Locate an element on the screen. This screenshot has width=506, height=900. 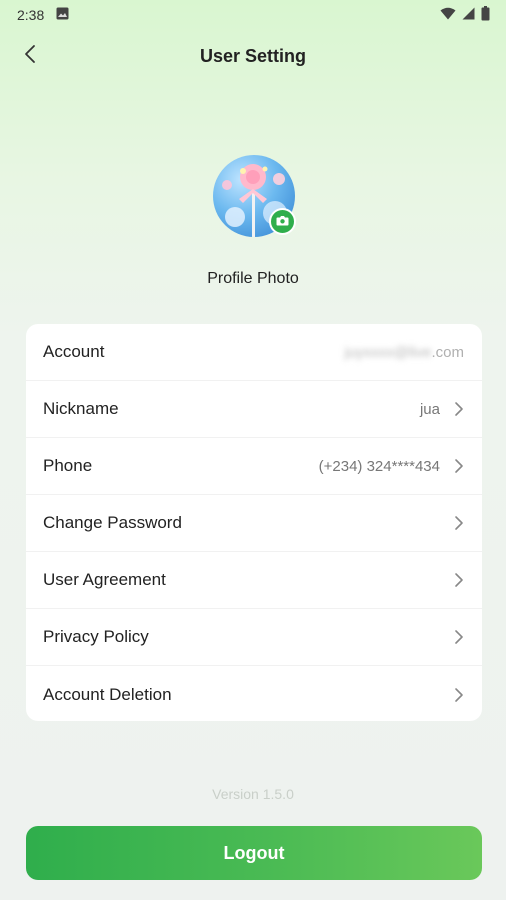
change-password-arrow-group is located at coordinates (459, 523).